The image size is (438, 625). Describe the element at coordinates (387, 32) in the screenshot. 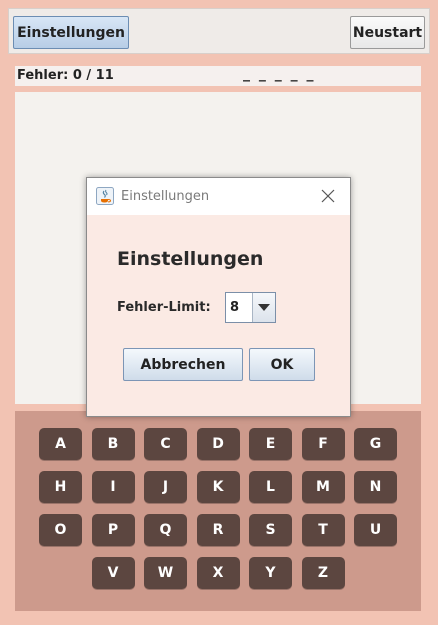

I see `restart-button: Neustart` at that location.